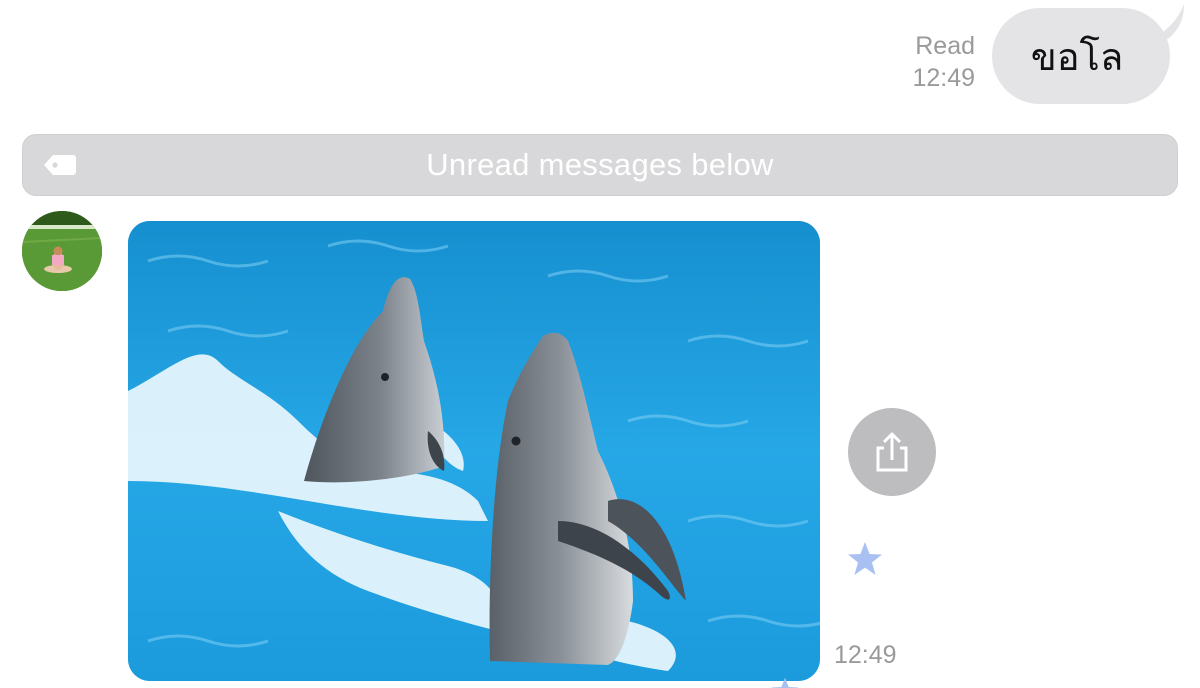  I want to click on share-button, so click(892, 452).